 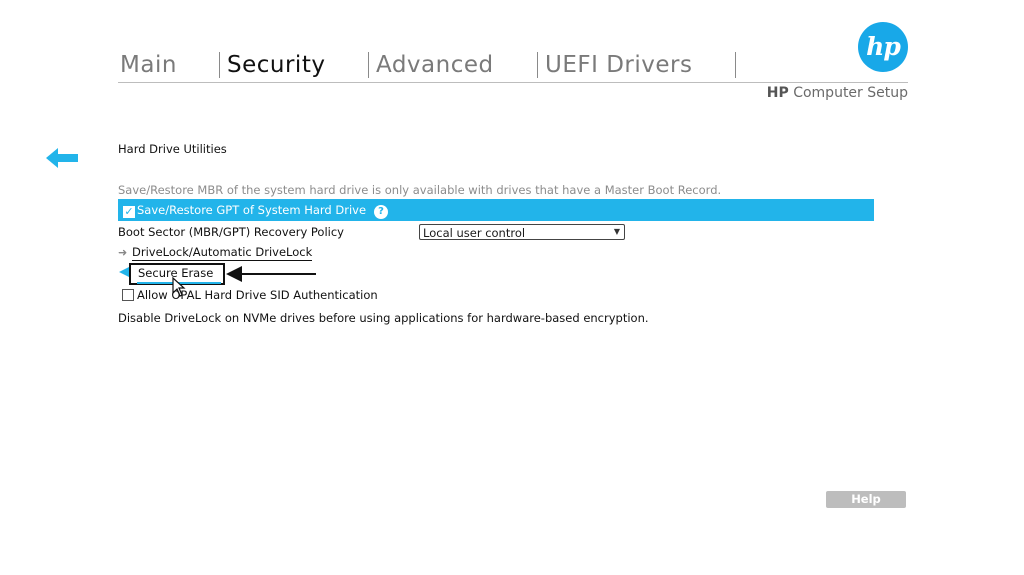 I want to click on boot-sector-select: Local user control ▼, so click(x=522, y=232).